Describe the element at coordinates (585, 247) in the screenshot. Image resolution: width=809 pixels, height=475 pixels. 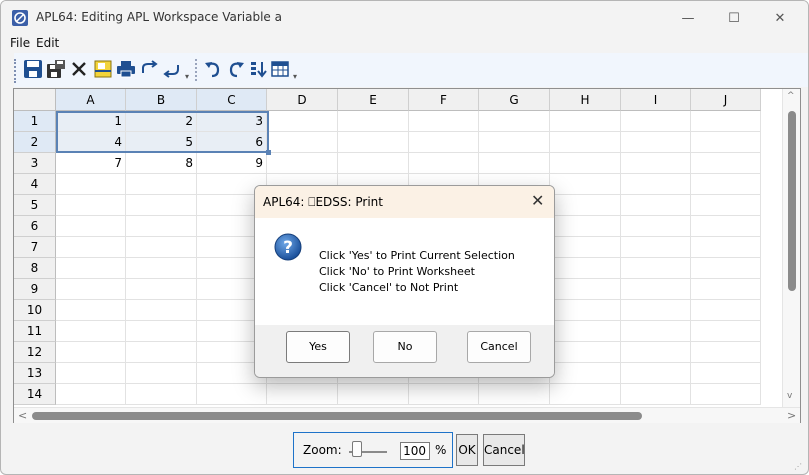
I see `cell-h7` at that location.